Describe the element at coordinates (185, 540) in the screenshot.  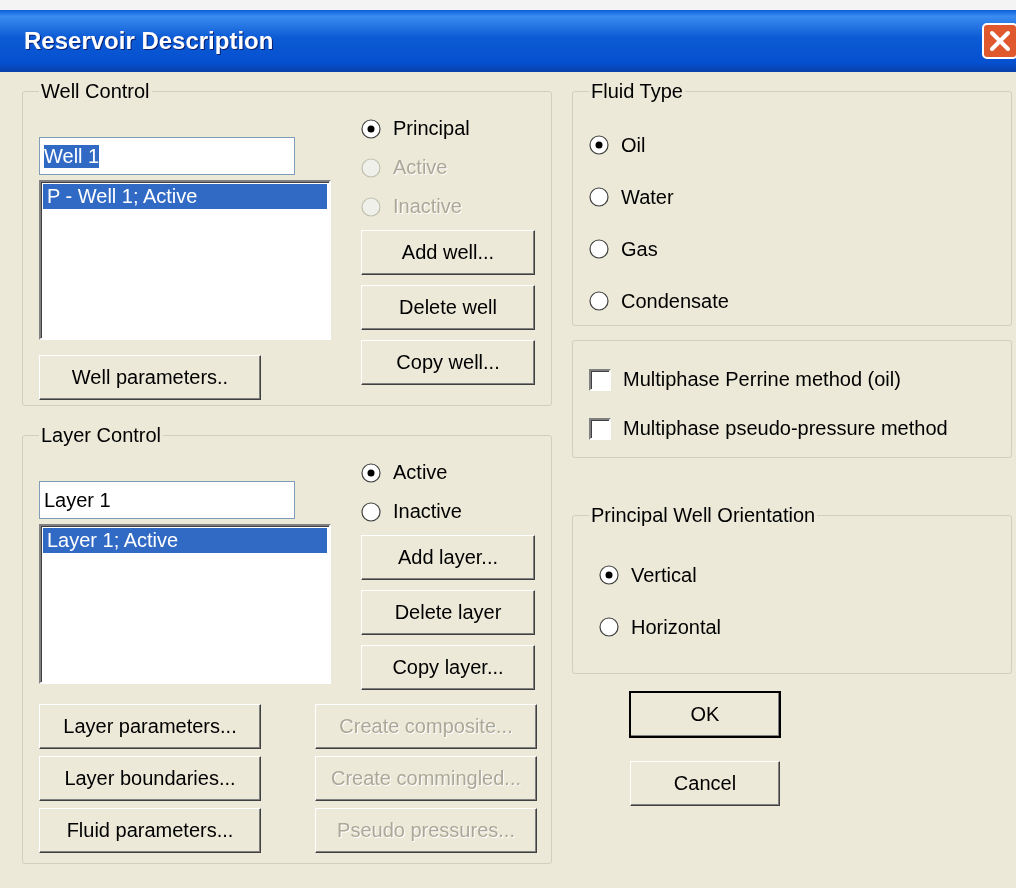
I see `list-item: Layer 1; Active` at that location.